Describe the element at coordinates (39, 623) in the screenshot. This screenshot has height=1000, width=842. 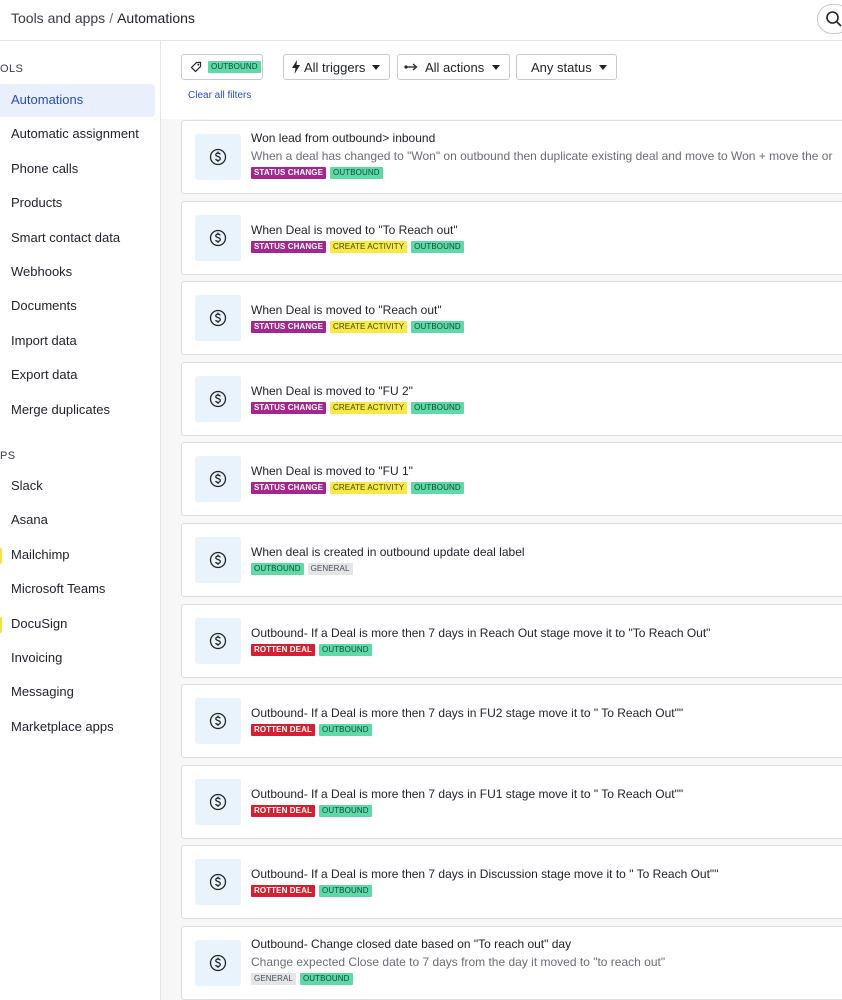
I see `sidebar-item-label: DocuSign` at that location.